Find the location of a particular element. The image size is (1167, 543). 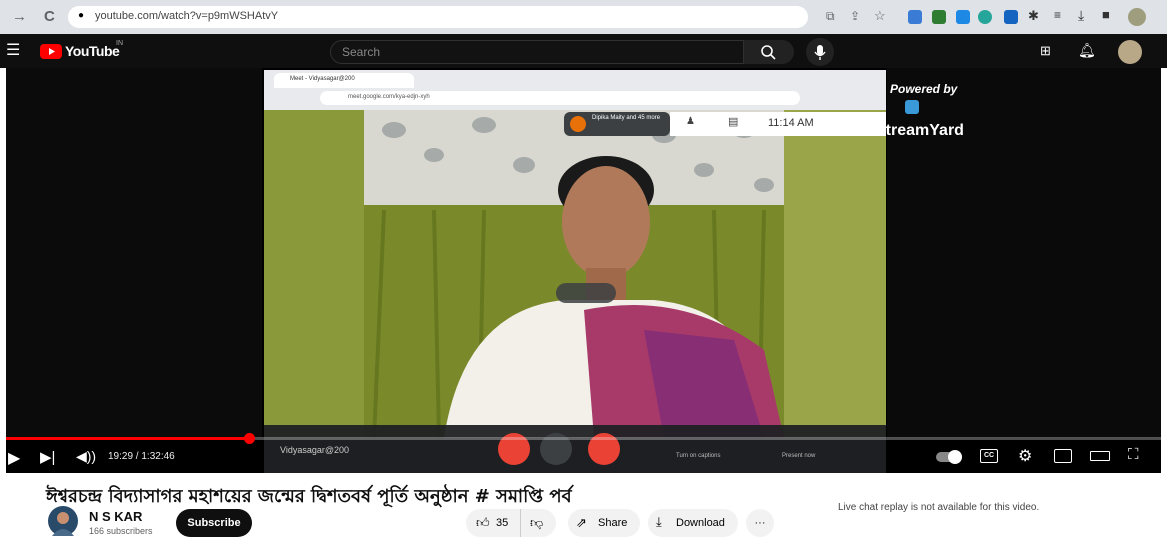

tile-hover-controls is located at coordinates (586, 293).